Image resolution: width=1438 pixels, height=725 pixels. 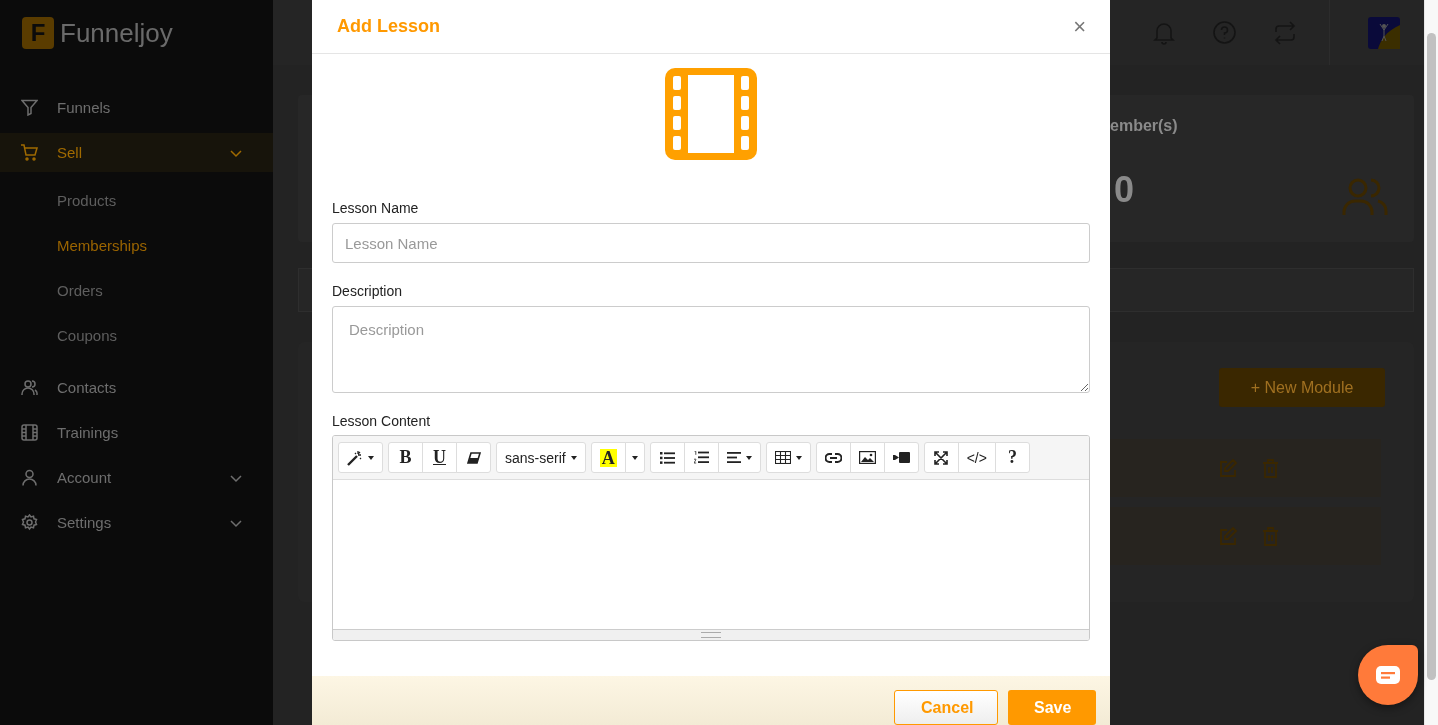 What do you see at coordinates (376, 208) in the screenshot?
I see `field-label: Lesson Name` at bounding box center [376, 208].